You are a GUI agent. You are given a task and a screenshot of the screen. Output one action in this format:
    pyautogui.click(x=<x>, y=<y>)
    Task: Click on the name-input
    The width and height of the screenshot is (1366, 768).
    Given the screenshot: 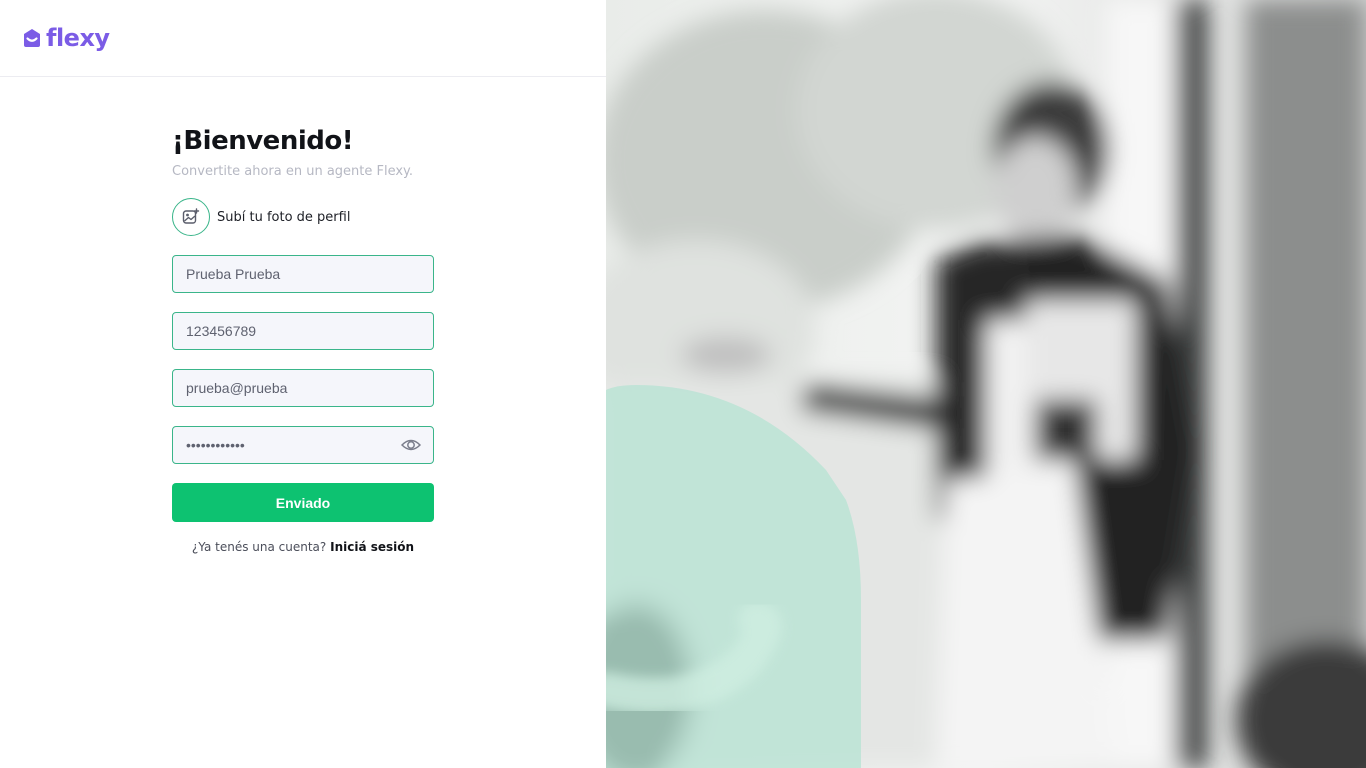 What is the action you would take?
    pyautogui.click(x=303, y=274)
    